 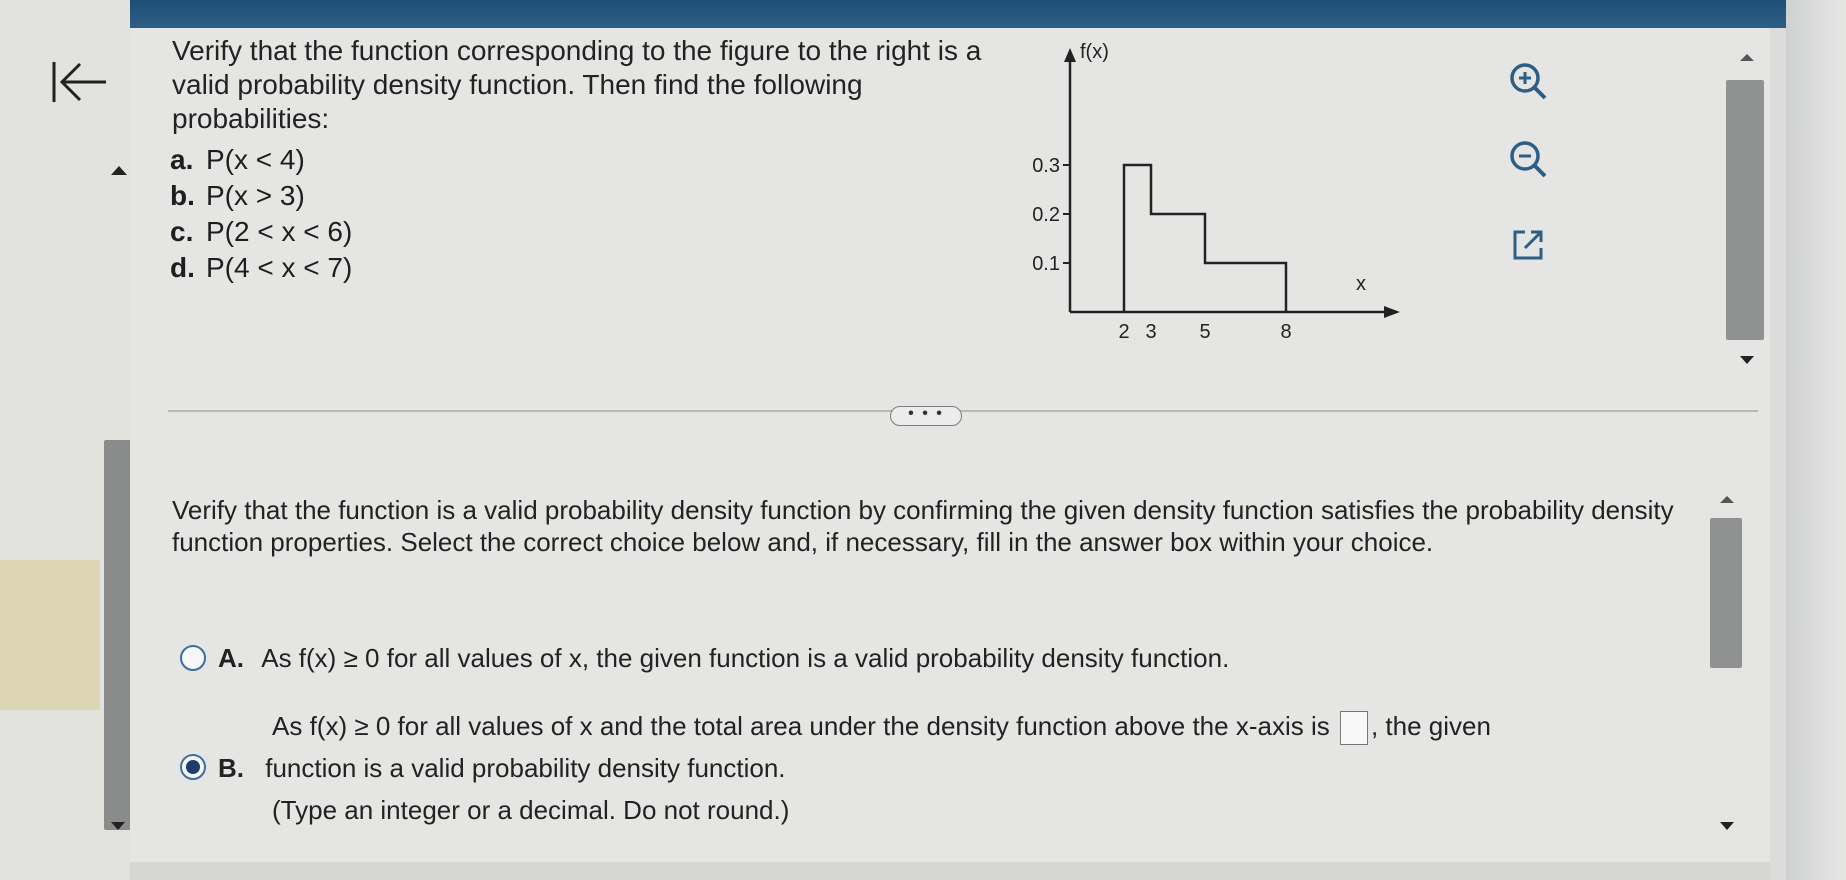 I want to click on part-c: c. P(2 < x < 6), so click(x=261, y=232).